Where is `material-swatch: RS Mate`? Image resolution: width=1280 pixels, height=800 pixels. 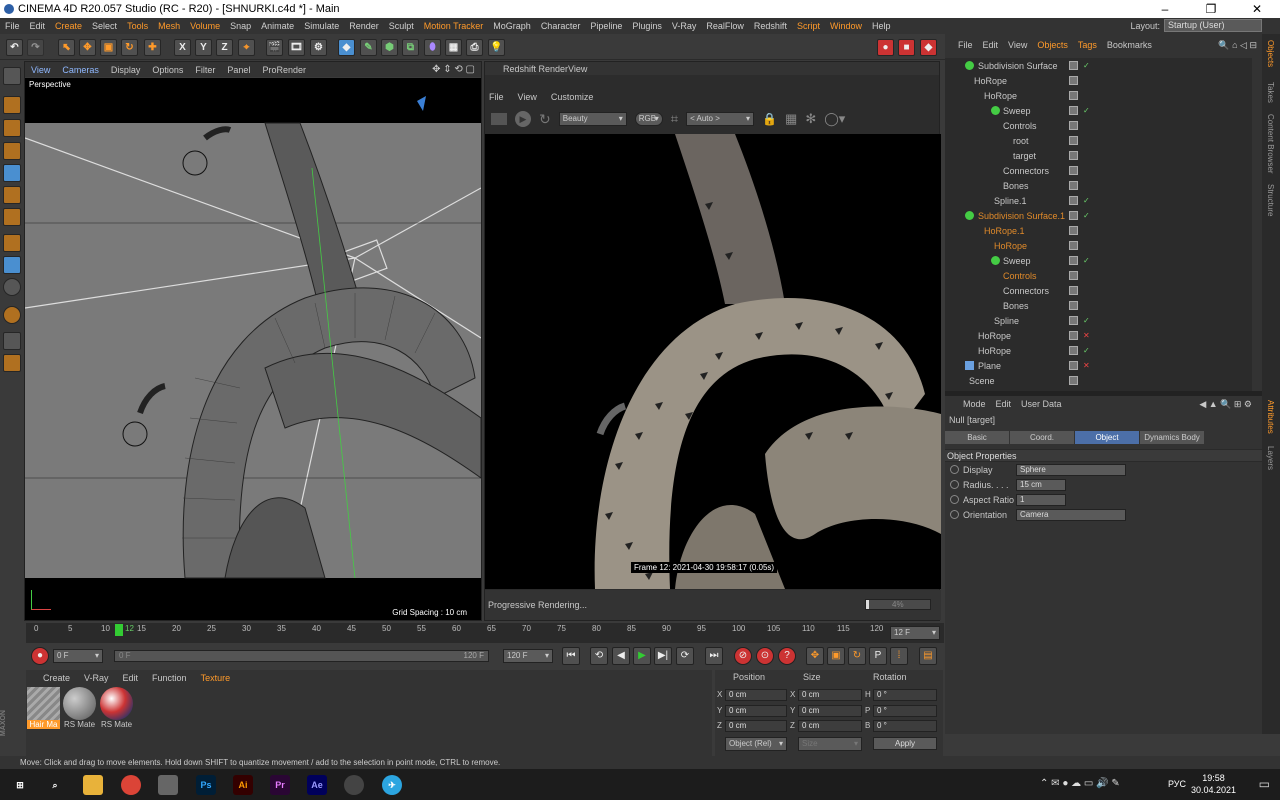
material-swatch: RS Mate is located at coordinates (116, 708).